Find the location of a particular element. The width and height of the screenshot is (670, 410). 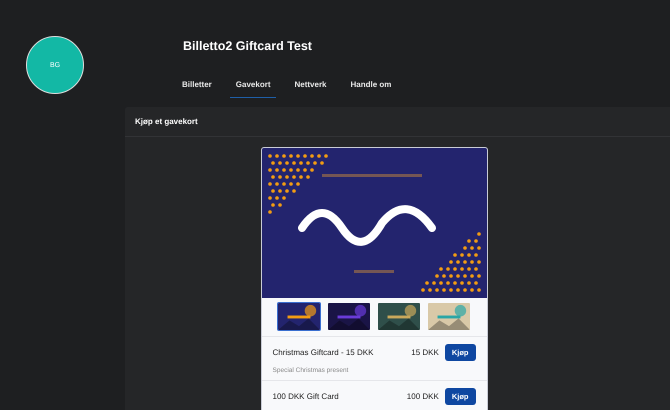

tab: Billetter is located at coordinates (197, 87).